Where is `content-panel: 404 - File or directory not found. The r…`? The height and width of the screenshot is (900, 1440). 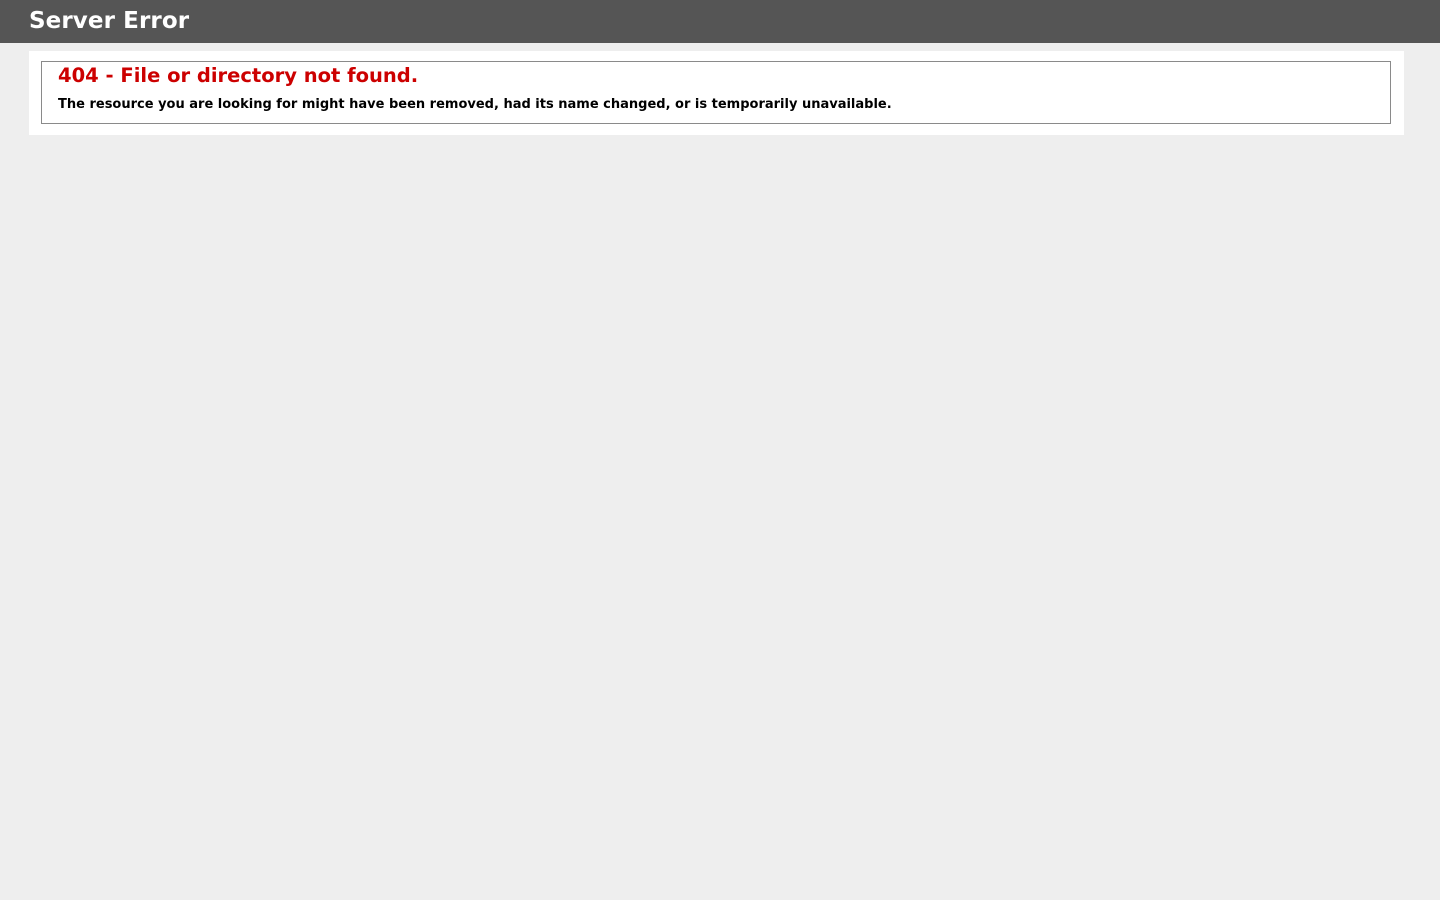
content-panel: 404 - File or directory not found. The r… is located at coordinates (716, 93).